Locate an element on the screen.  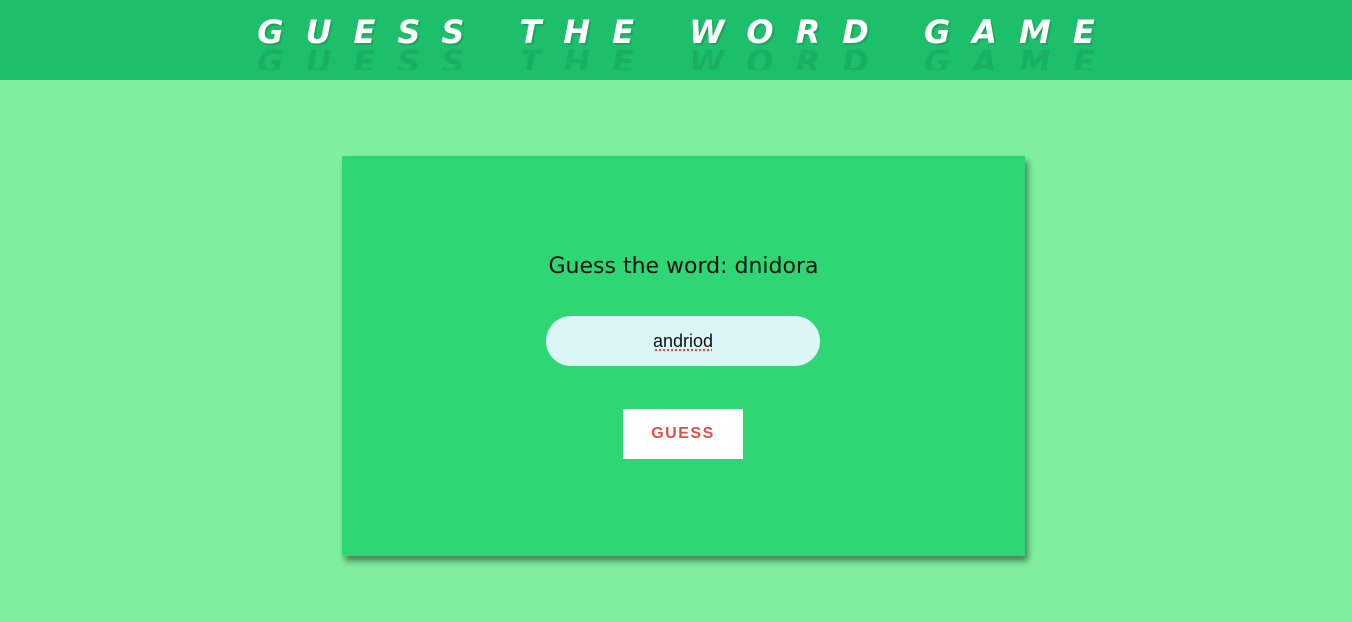
spellcheck-underline is located at coordinates (683, 350).